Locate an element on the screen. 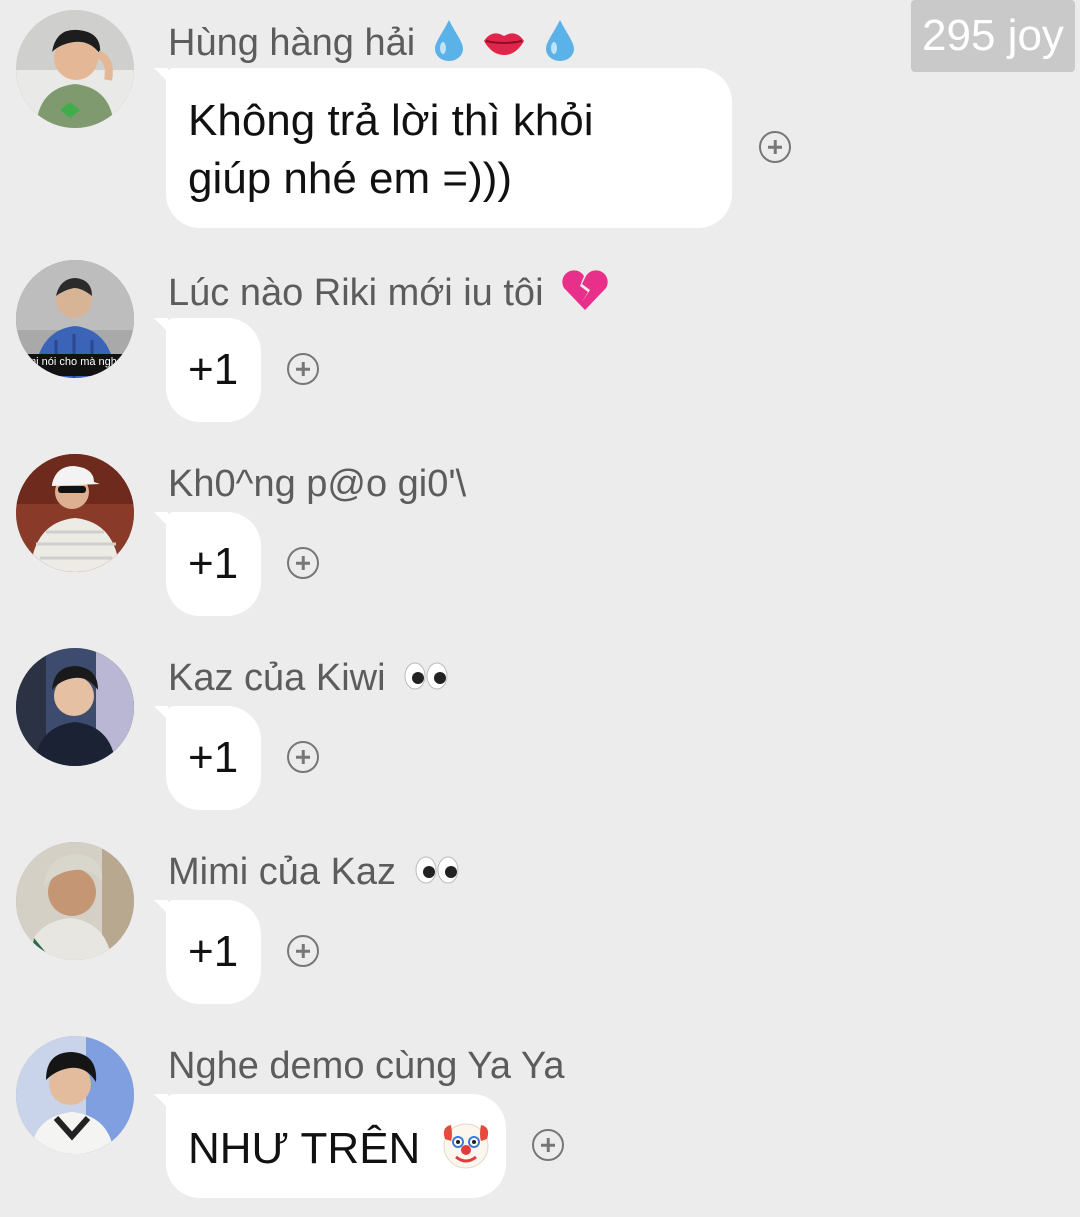 This screenshot has height=1217, width=1080. sender-name: Hùng hàng hải is located at coordinates (372, 45).